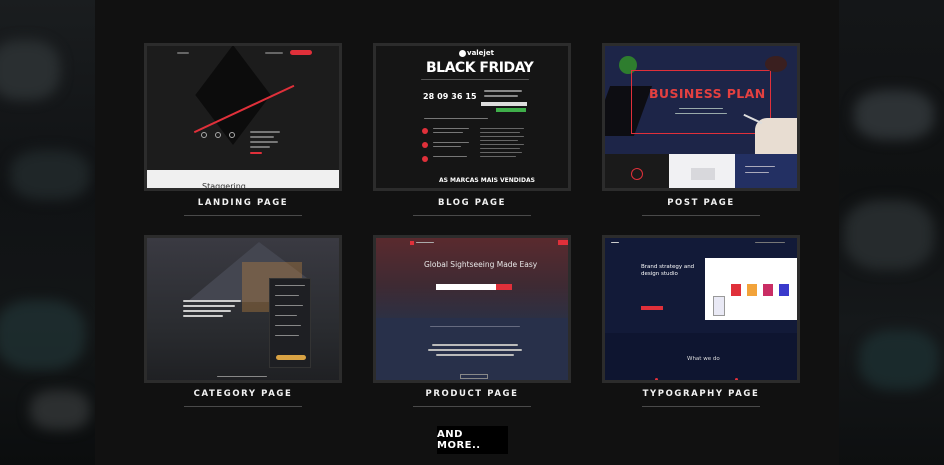  I want to click on post-page-preview: BUSINESS PLAN, so click(701, 117).